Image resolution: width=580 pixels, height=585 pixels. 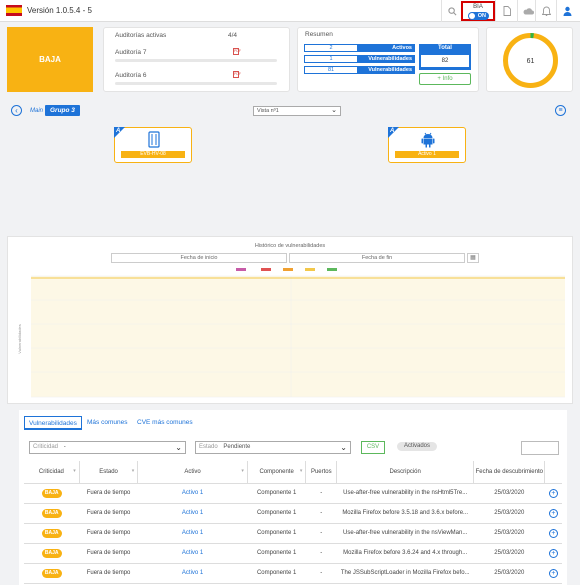 I want to click on user-icon, so click(x=567, y=11).